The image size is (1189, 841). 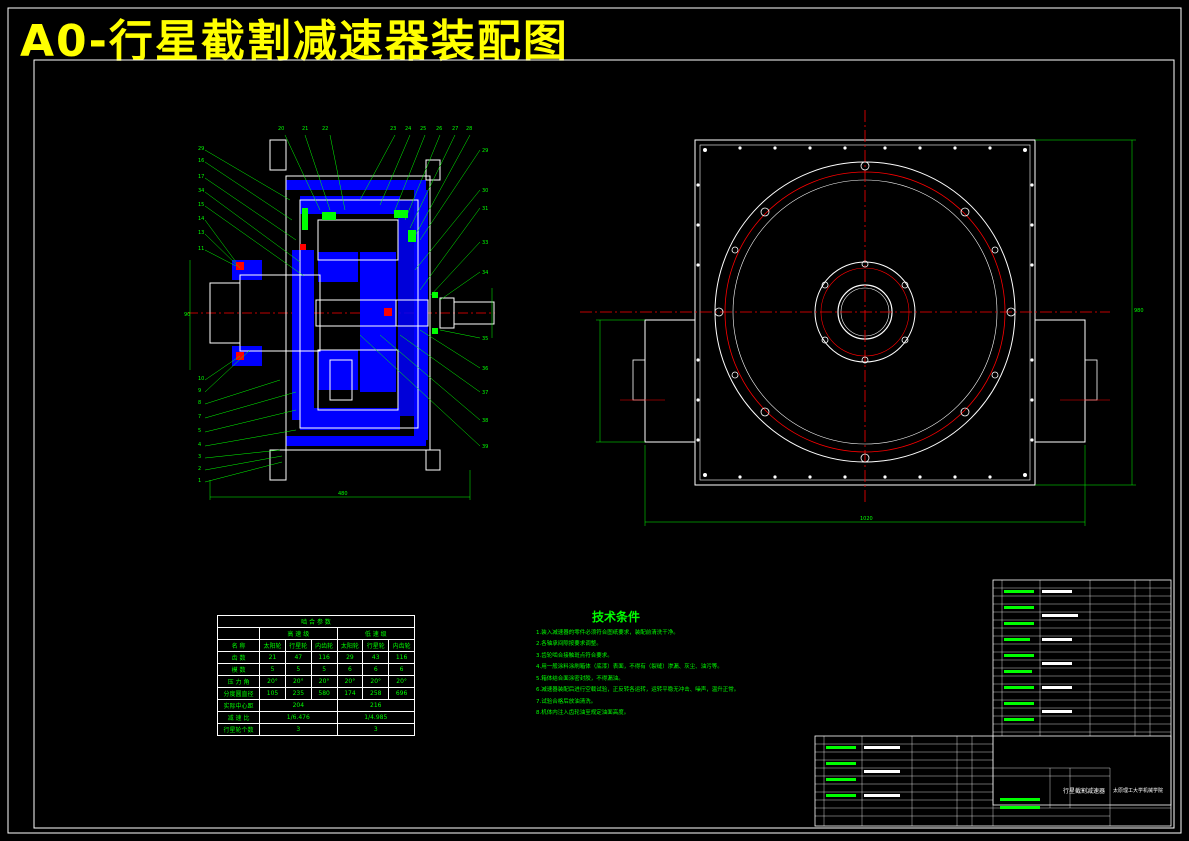 I want to click on params-header-row: 名 称 太阳轮 行星轮 内齿轮 太阳轮 行星轮 内齿轮, so click(x=315, y=645).